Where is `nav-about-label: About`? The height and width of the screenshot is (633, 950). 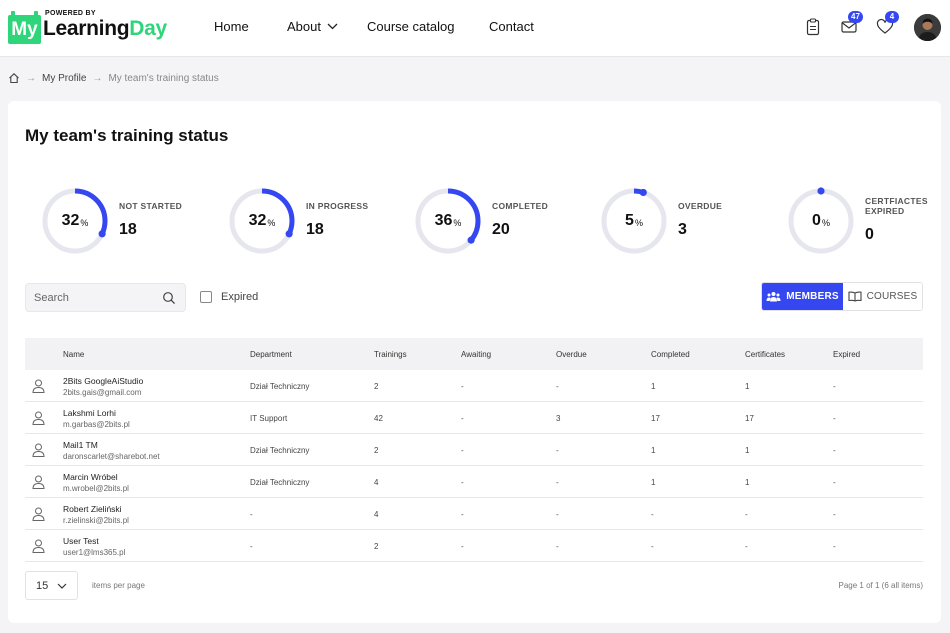
nav-about-label: About is located at coordinates (304, 26).